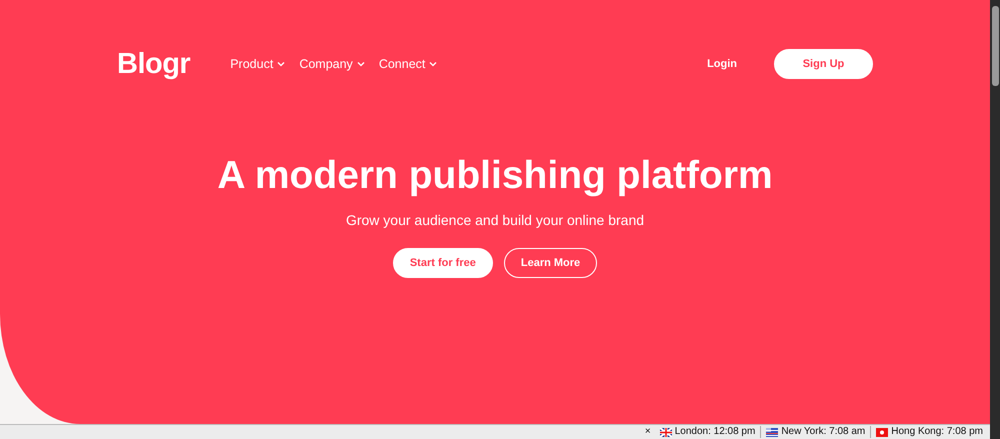  What do you see at coordinates (715, 432) in the screenshot?
I see `clock-label: London: 12:08 pm` at bounding box center [715, 432].